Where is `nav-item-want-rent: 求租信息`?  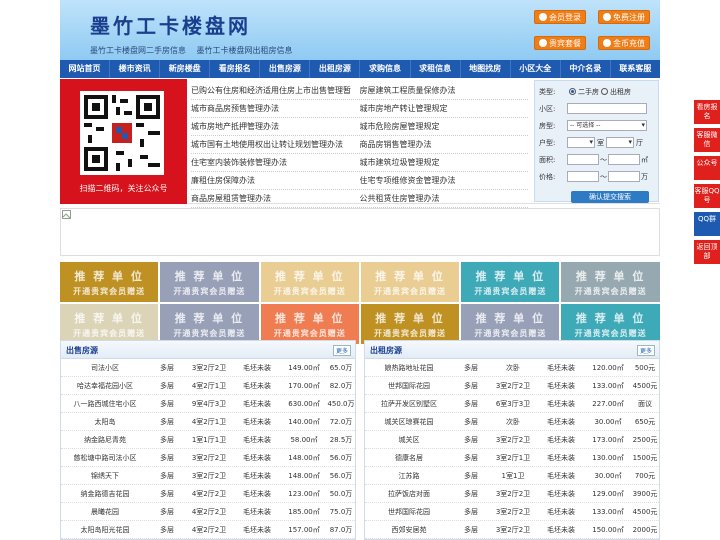 nav-item-want-rent: 求租信息 is located at coordinates (436, 69).